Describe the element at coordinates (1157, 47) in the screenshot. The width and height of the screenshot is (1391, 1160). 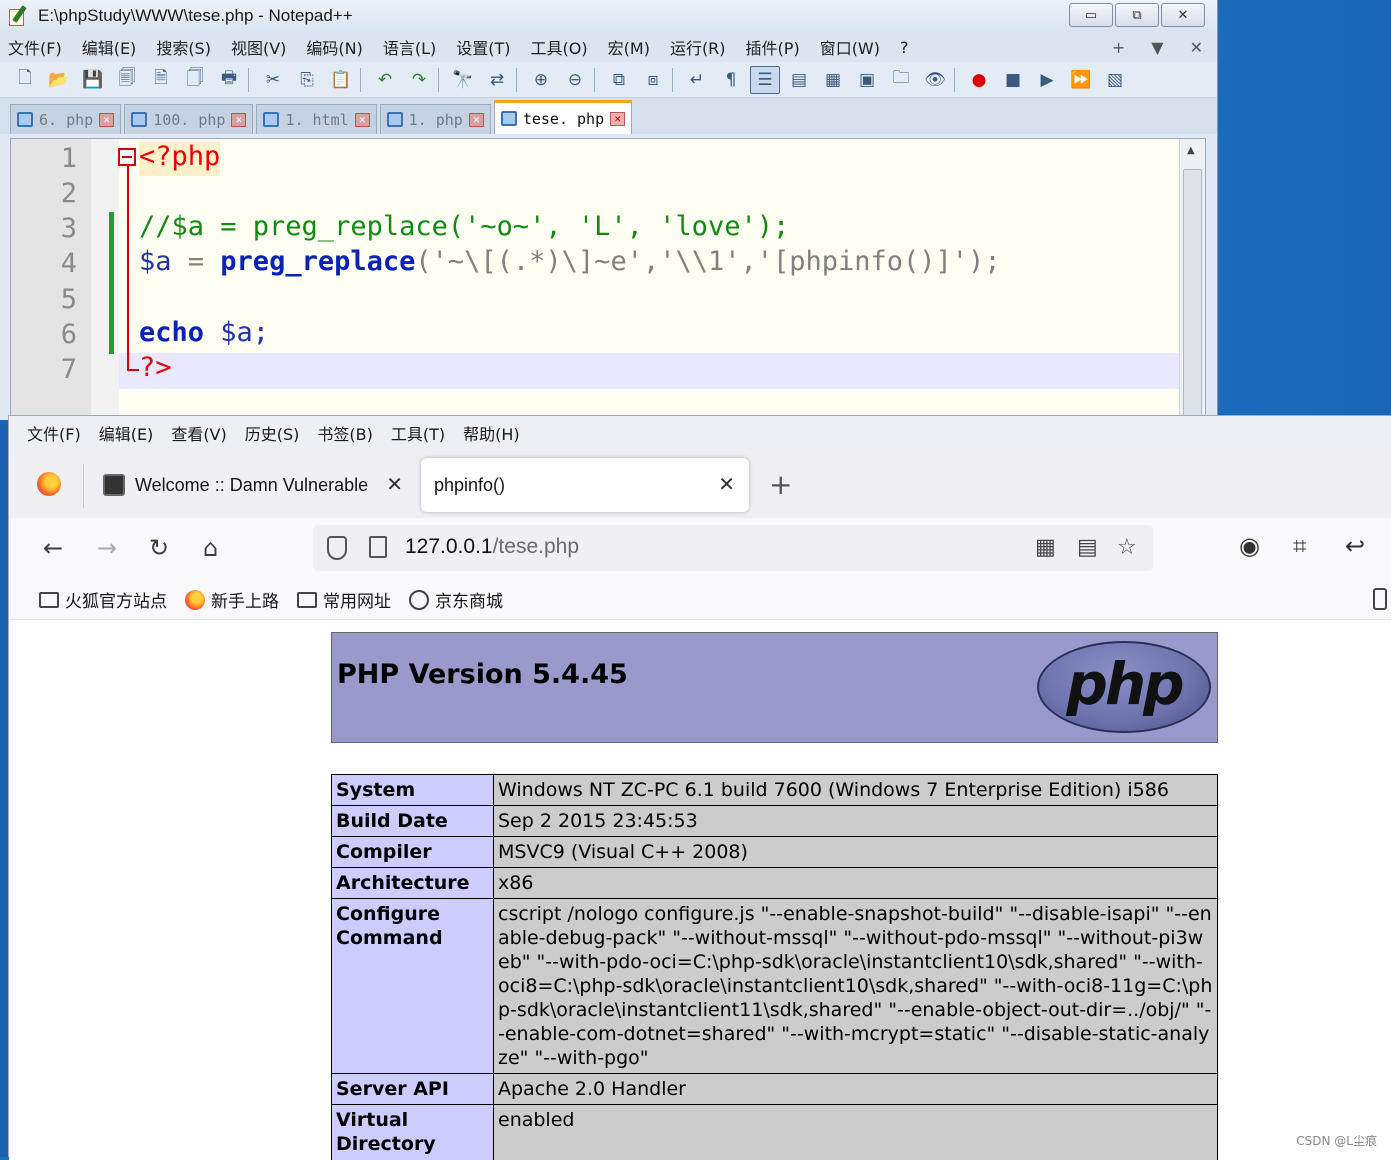
I see `npp-dropdown-button: ▼` at that location.